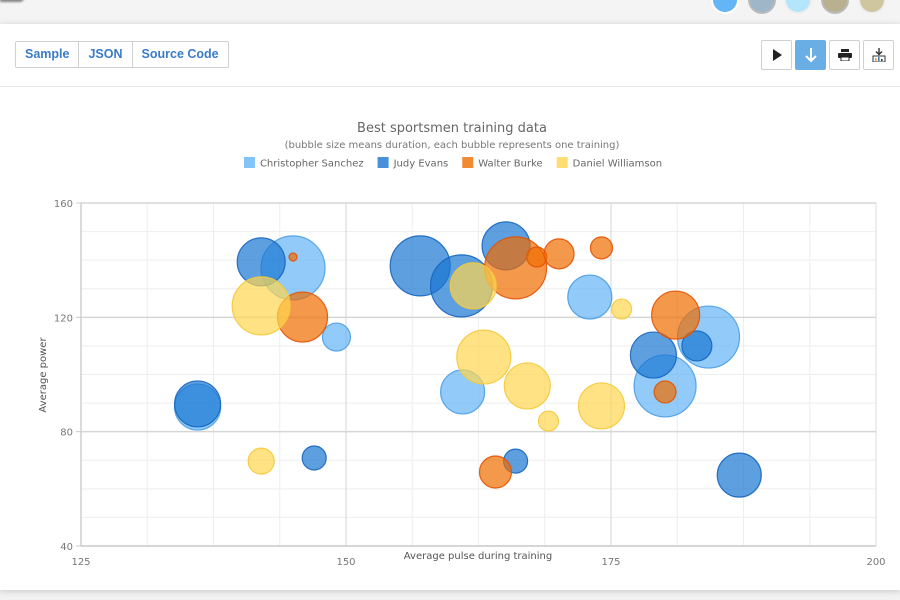 The width and height of the screenshot is (900, 600). Describe the element at coordinates (43, 375) in the screenshot. I see `y-axis-title: Average power` at that location.